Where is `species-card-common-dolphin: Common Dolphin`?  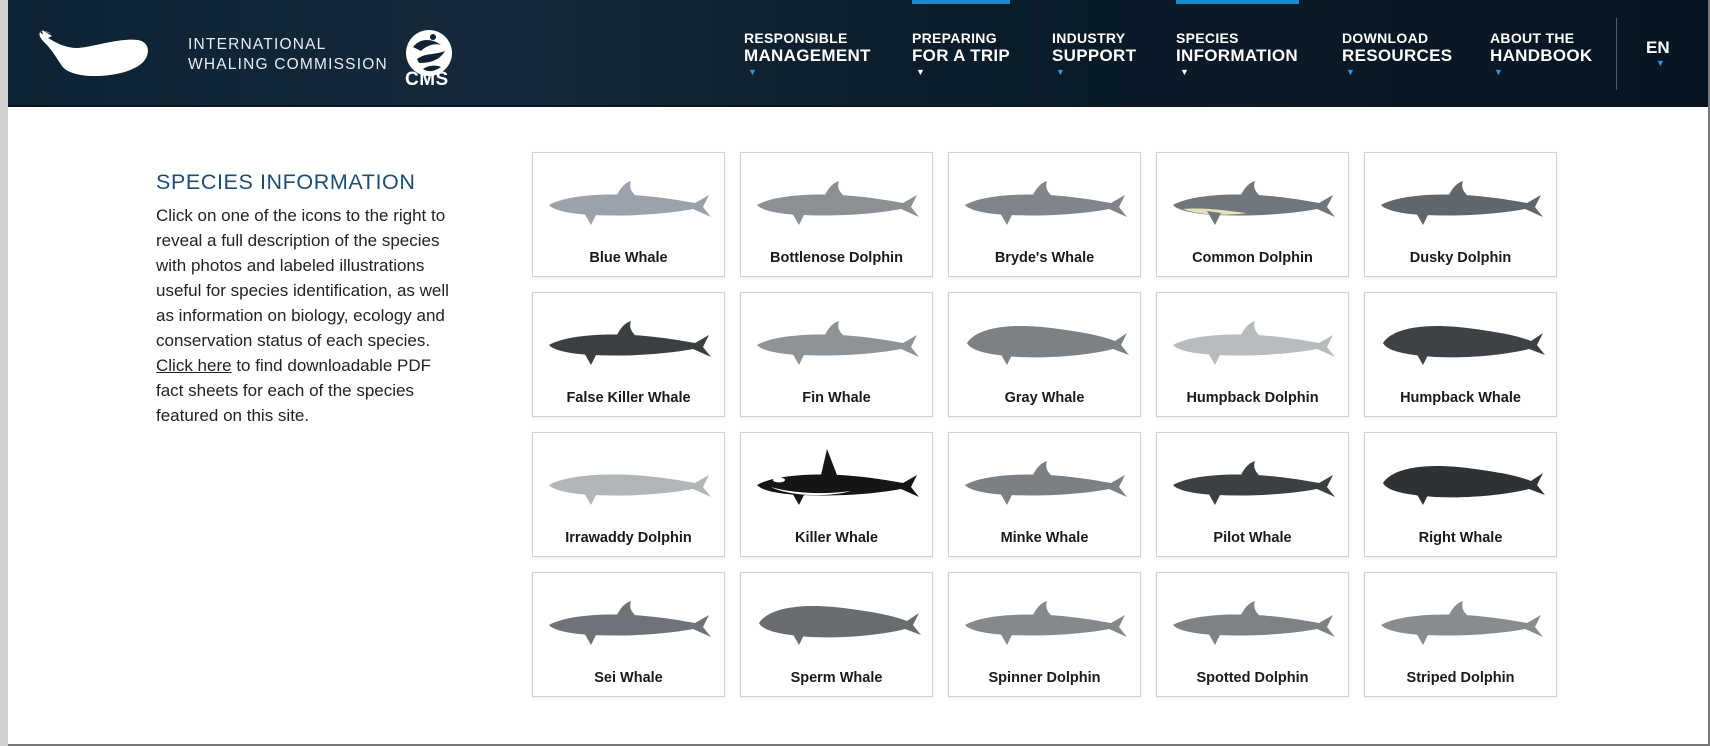
species-card-common-dolphin: Common Dolphin is located at coordinates (1252, 214).